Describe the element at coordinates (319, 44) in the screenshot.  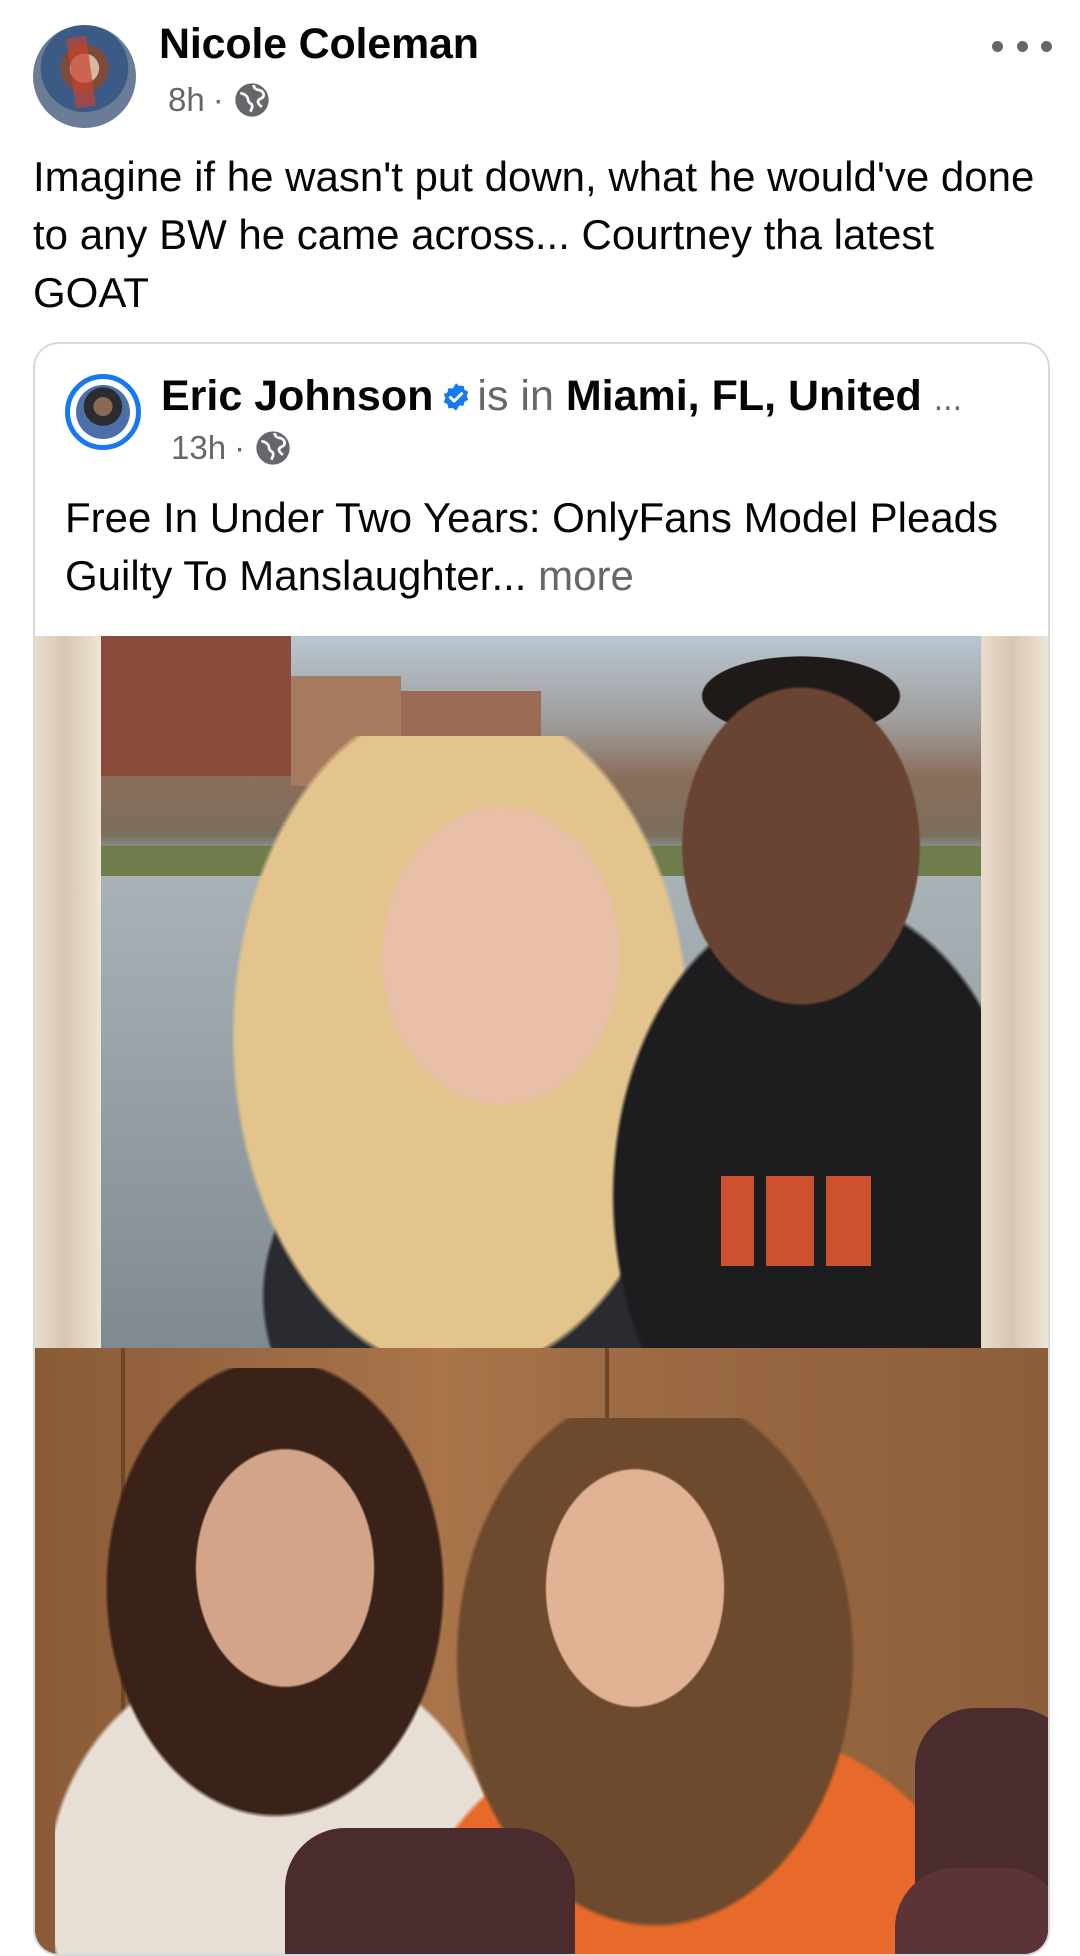
I see `author-name: Nicole Coleman` at that location.